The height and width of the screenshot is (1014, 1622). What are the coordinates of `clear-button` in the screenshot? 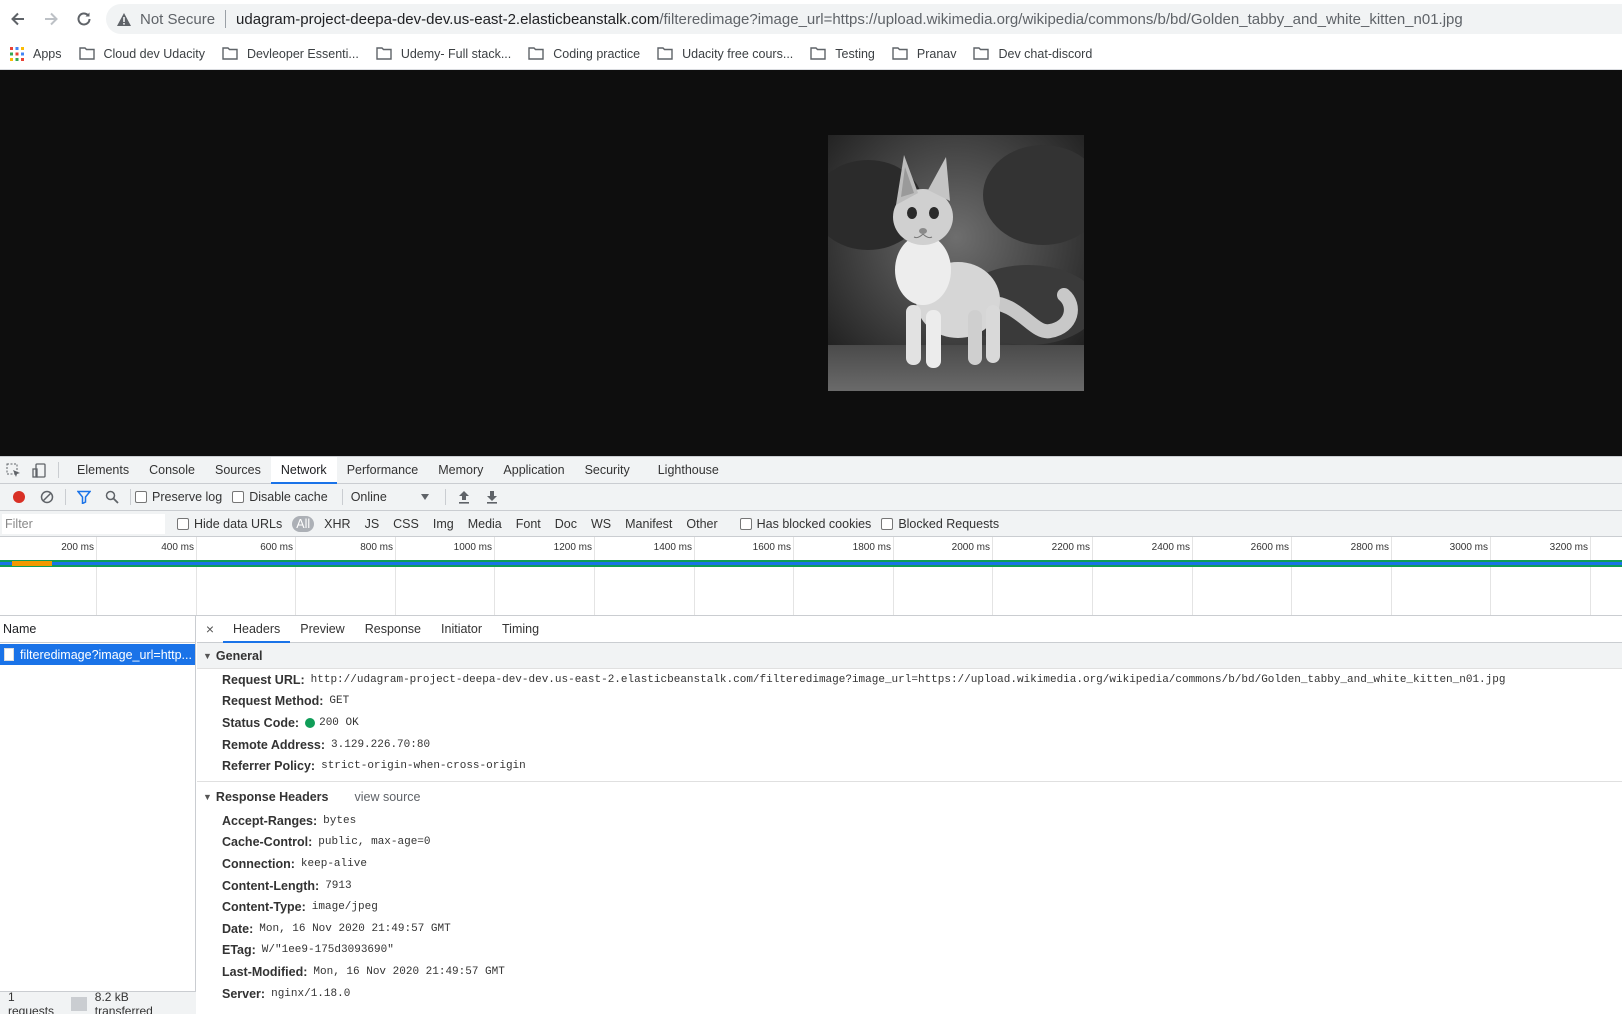 It's located at (47, 497).